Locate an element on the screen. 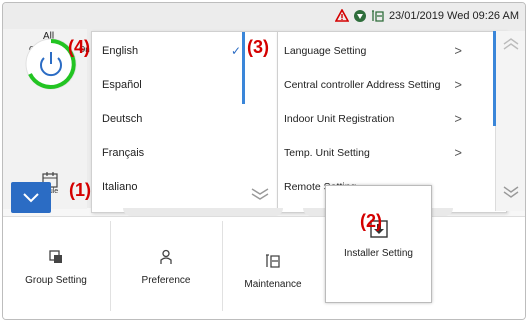 The image size is (528, 322). checkmark-icon: ✓ is located at coordinates (235, 51).